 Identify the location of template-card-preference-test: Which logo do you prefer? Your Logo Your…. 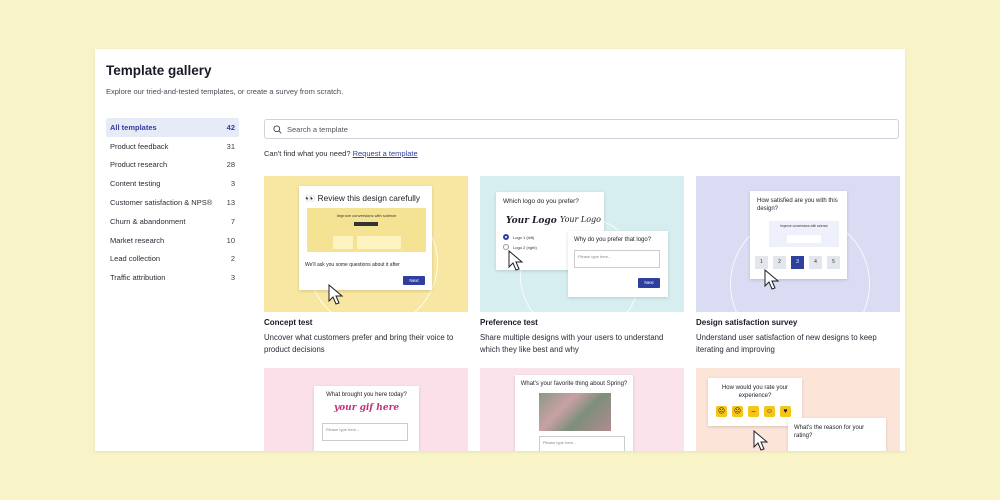
(582, 266).